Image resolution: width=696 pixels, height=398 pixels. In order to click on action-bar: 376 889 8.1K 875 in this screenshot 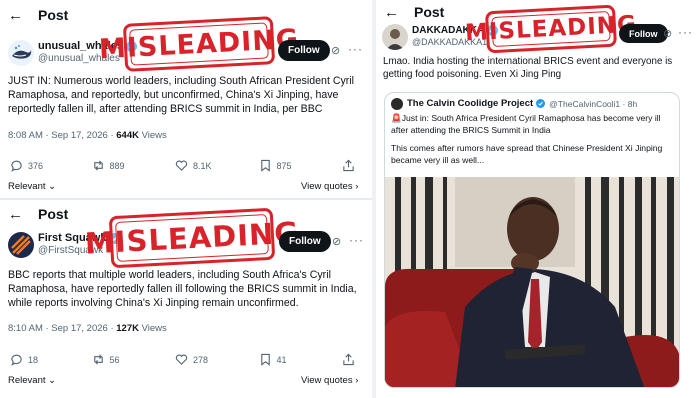, I will do `click(185, 165)`.